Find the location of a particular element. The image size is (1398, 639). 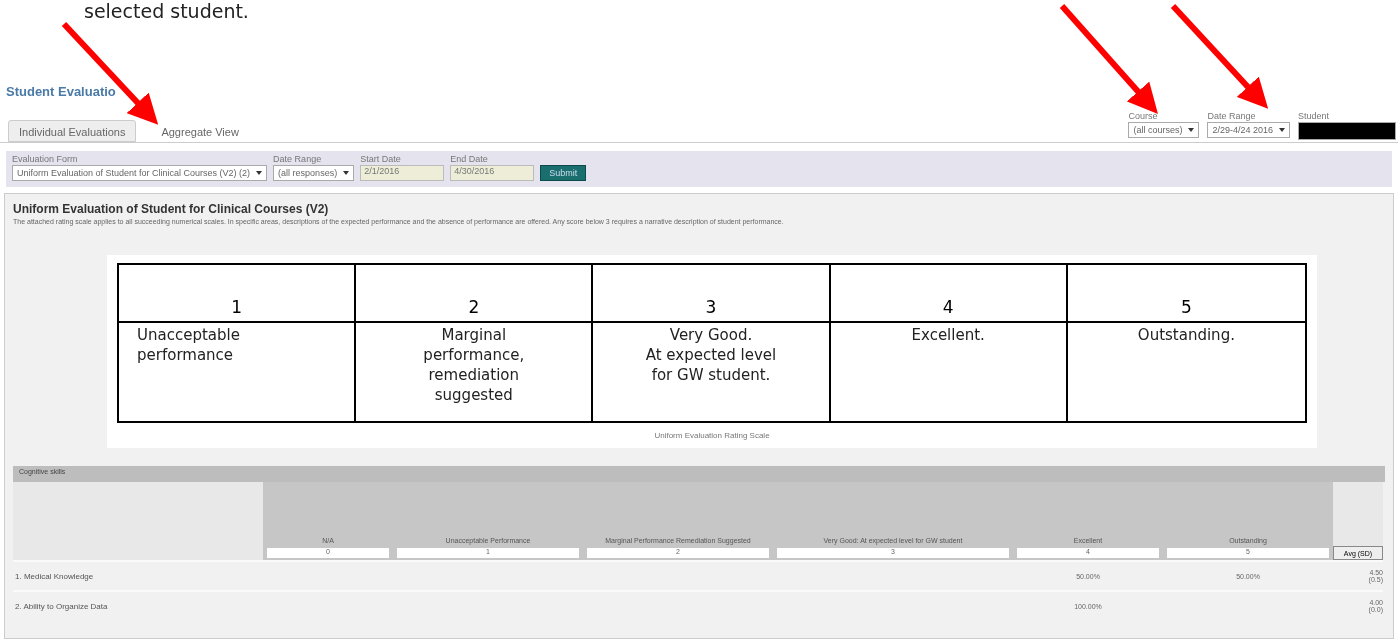

dropdown: (all responses) is located at coordinates (314, 173).